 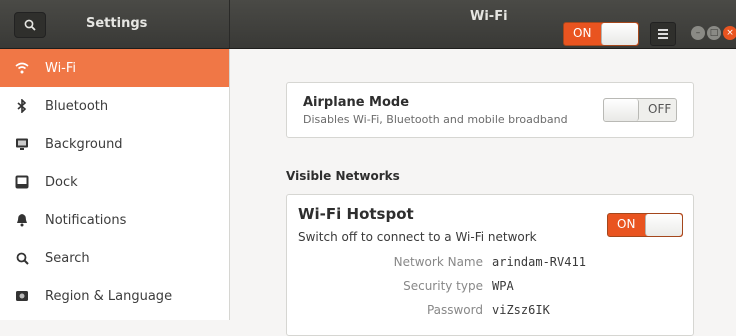 What do you see at coordinates (503, 286) in the screenshot?
I see `security-type-value: WPA` at bounding box center [503, 286].